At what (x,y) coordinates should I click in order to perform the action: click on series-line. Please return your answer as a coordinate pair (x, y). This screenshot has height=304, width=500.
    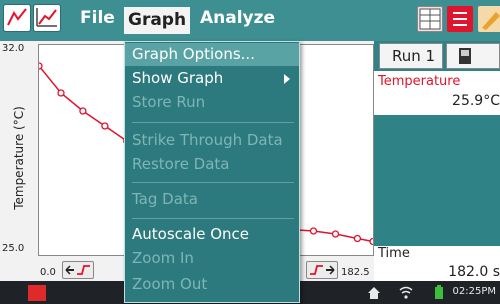
    Looking at the image, I should click on (83, 103).